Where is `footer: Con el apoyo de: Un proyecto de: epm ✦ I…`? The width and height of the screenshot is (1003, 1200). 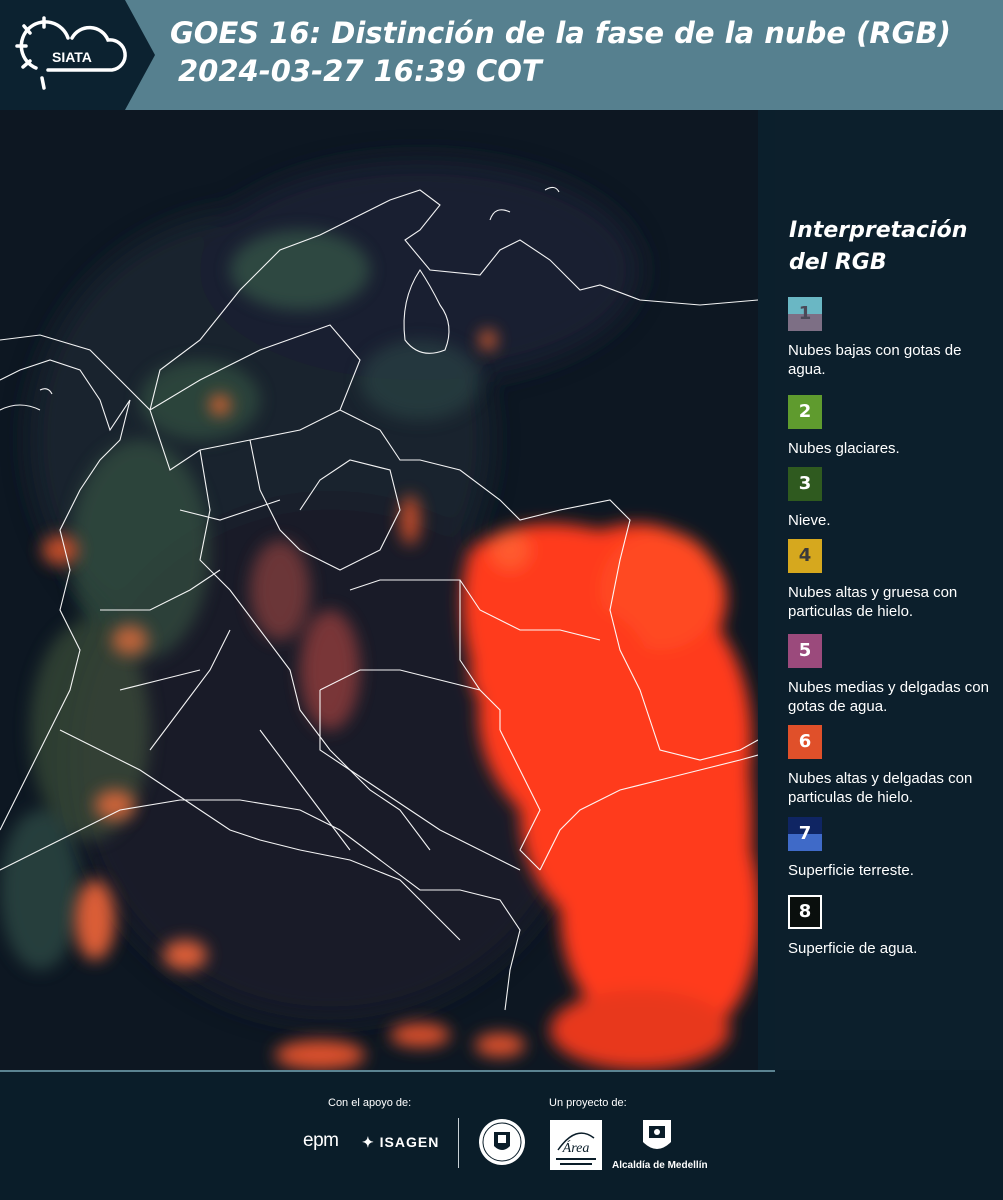 footer: Con el apoyo de: Un proyecto de: epm ✦ I… is located at coordinates (501, 1135).